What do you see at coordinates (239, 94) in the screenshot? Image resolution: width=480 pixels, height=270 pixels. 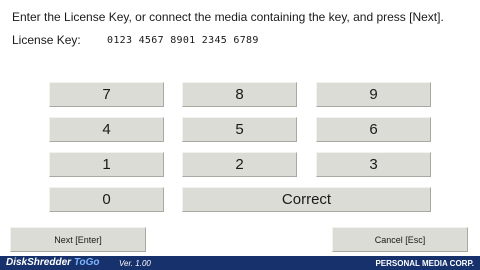 I see `key-8: 8` at bounding box center [239, 94].